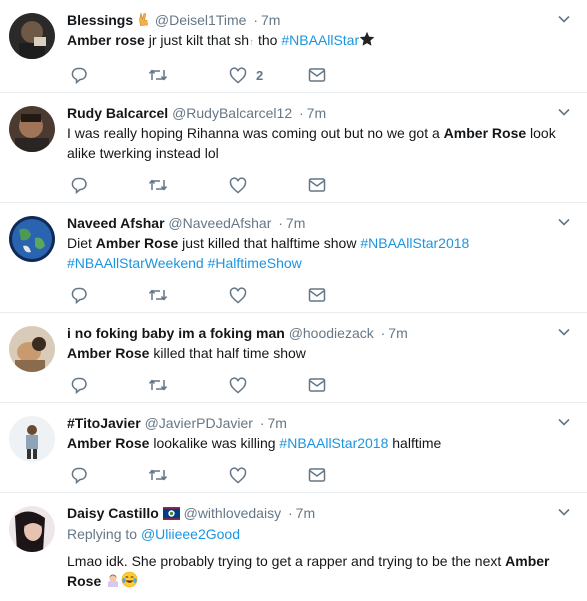  Describe the element at coordinates (113, 582) in the screenshot. I see `woman-tipping-hand-emoji` at that location.